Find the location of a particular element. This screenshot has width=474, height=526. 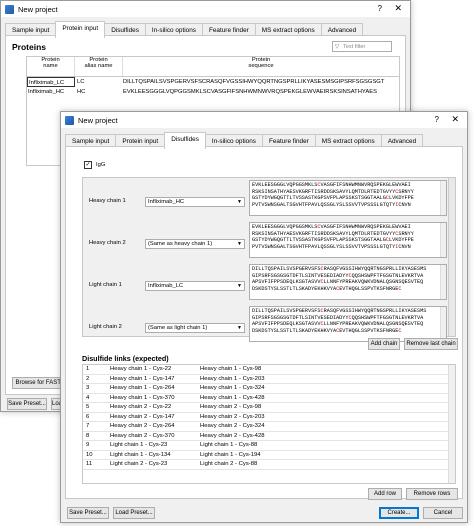

chain-protein-select: Infliximab_LC ▼ is located at coordinates (195, 286).